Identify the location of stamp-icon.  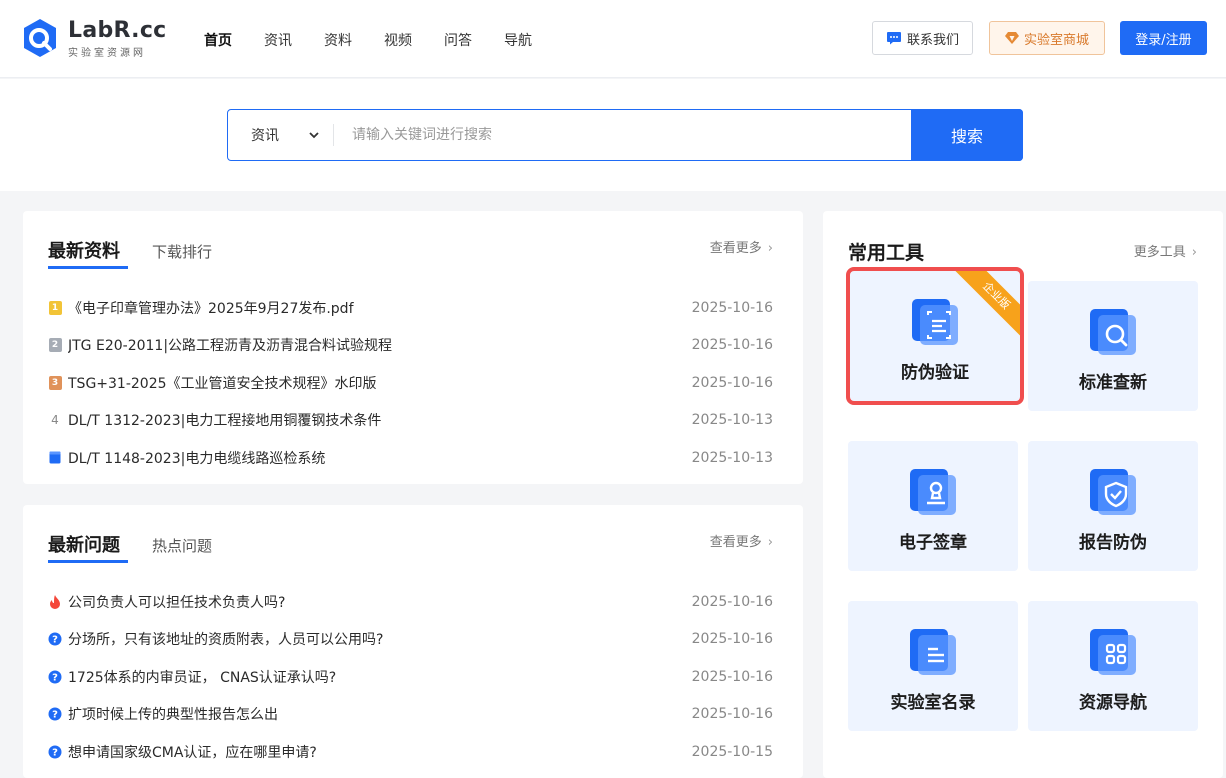
(933, 492).